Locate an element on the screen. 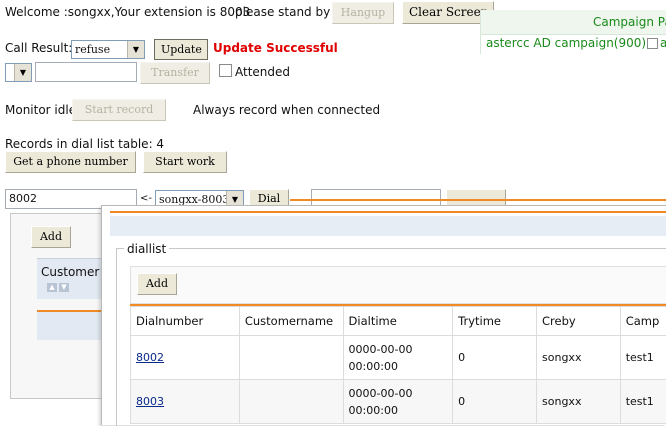 The image size is (666, 426). campaign-panel: Campaign Pa astercc AD campaign(900) a is located at coordinates (573, 32).